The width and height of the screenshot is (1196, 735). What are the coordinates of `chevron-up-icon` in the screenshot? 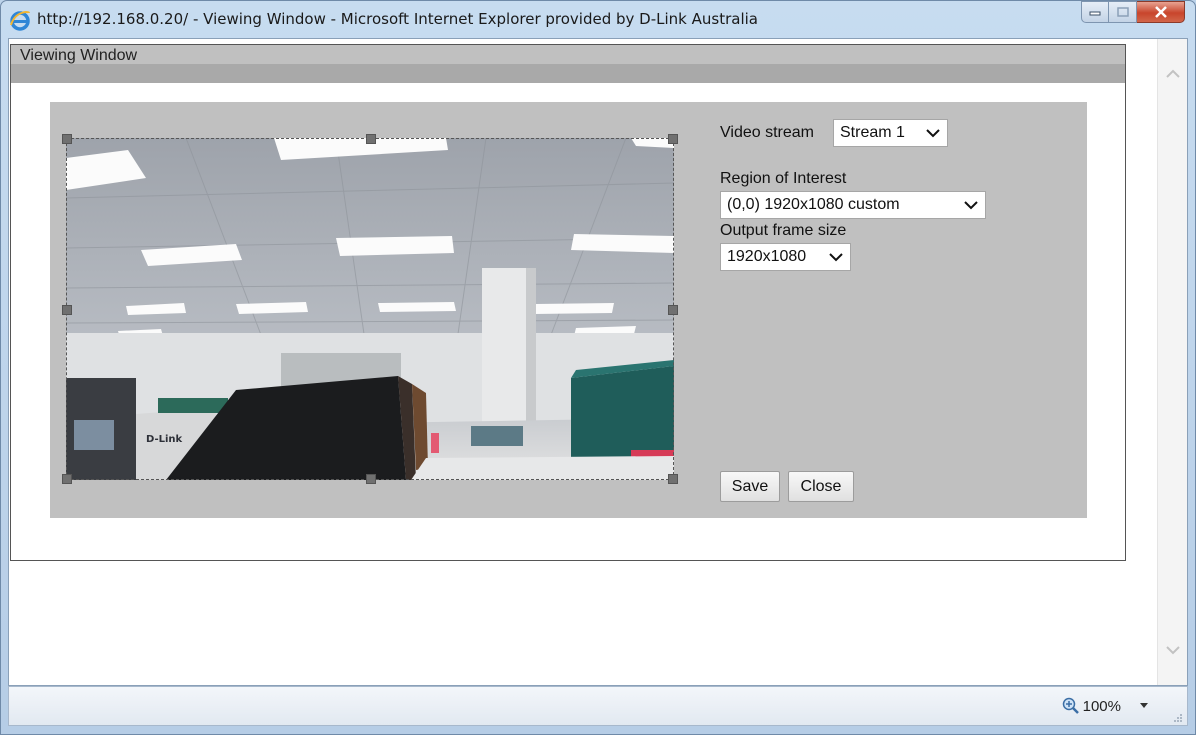 It's located at (1173, 73).